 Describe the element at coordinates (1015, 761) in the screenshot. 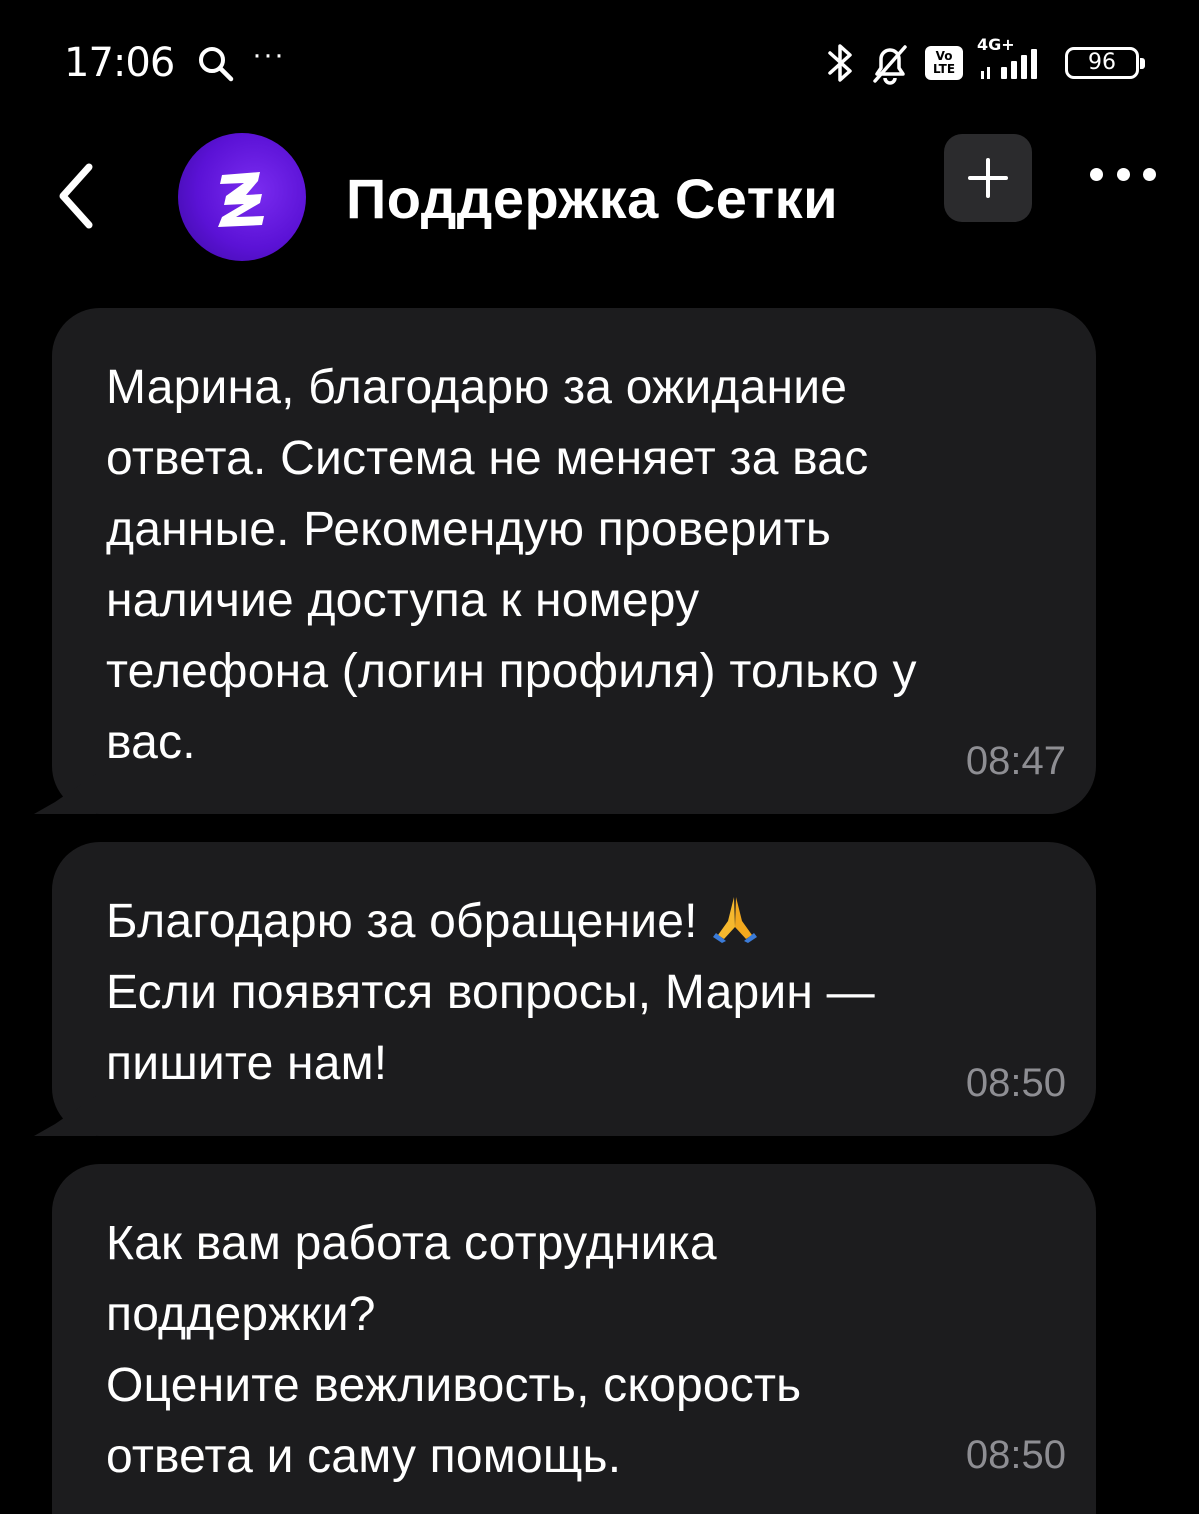

I see `message-time: 08:47` at that location.